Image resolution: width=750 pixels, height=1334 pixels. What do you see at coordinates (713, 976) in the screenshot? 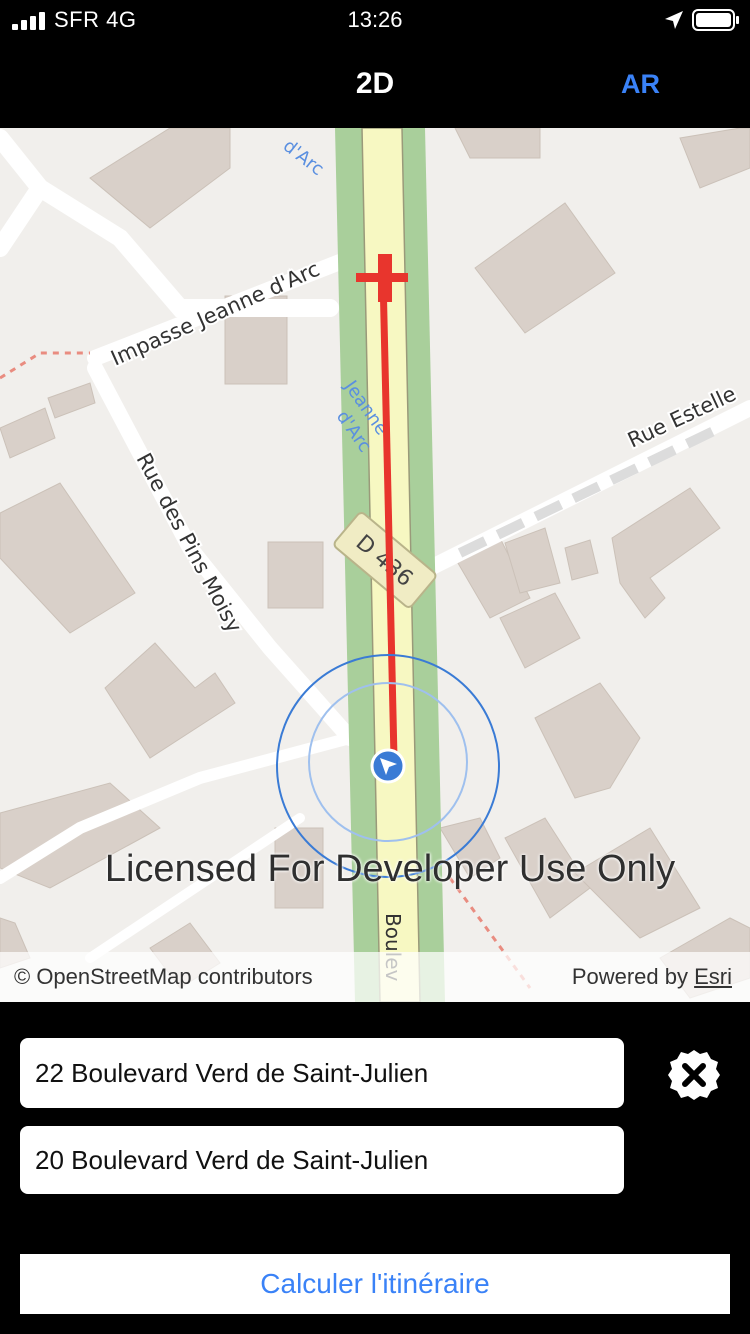
I see `esri-link: Esri` at bounding box center [713, 976].